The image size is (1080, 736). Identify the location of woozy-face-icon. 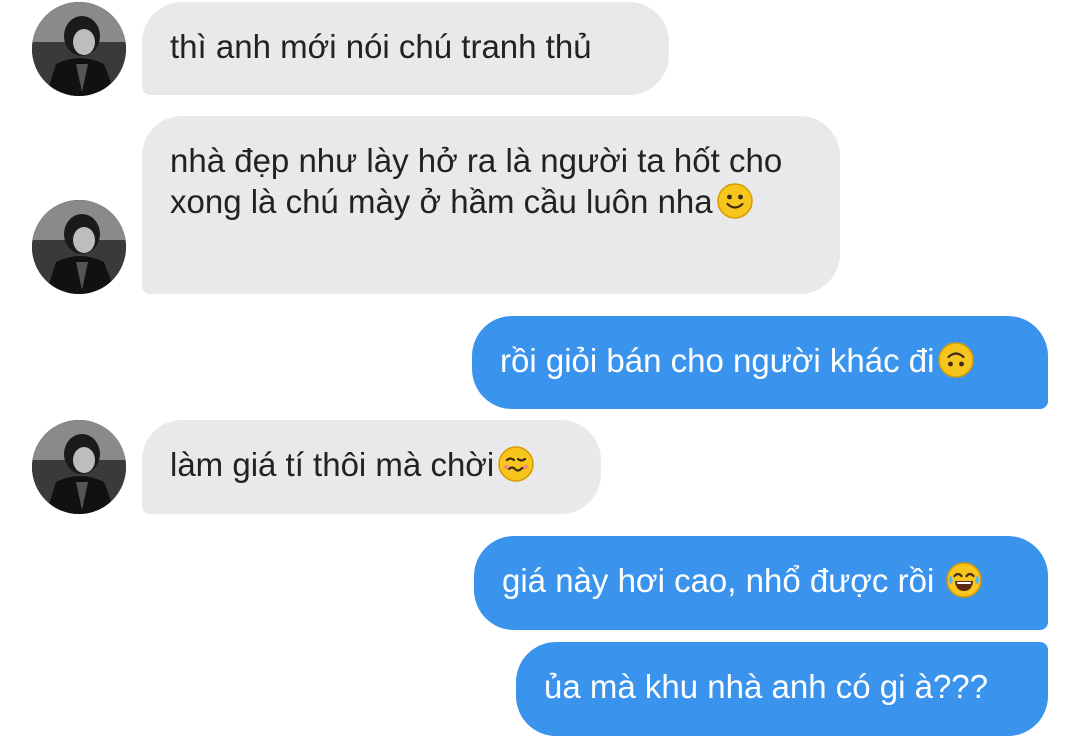
(516, 464).